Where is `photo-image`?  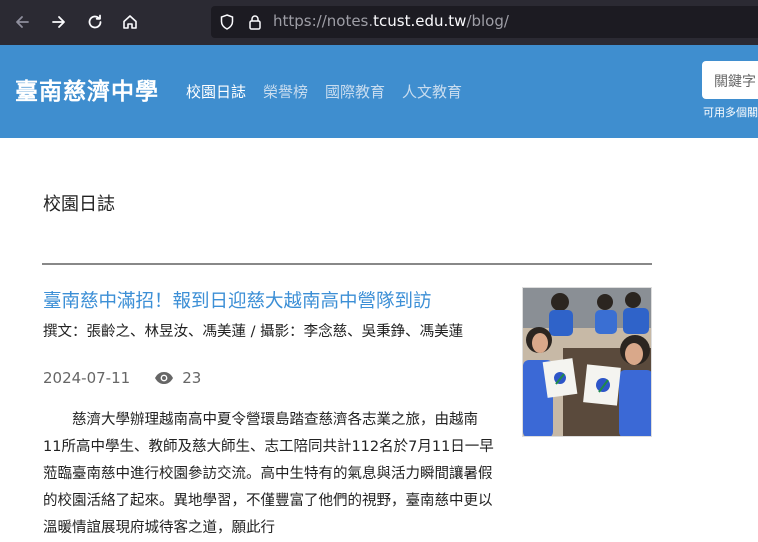 photo-image is located at coordinates (587, 362).